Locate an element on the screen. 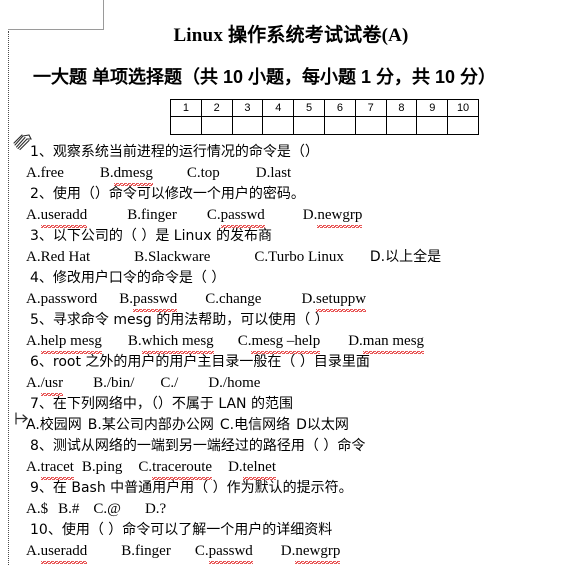 The width and height of the screenshot is (582, 565). page-title: Linux 操作系统考试试卷(A) is located at coordinates (291, 35).